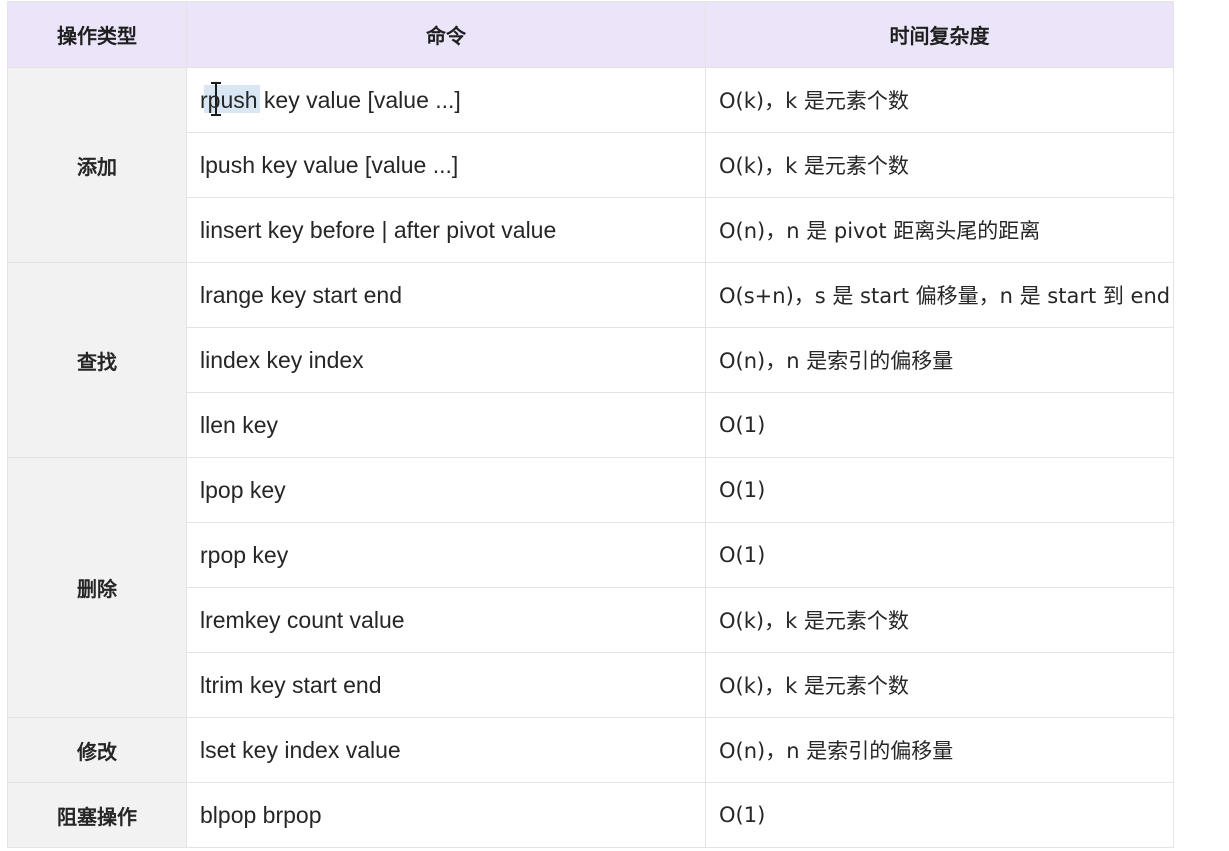 The image size is (1229, 851). What do you see at coordinates (446, 165) in the screenshot?
I see `command-cell: lpush key value [value ...]` at bounding box center [446, 165].